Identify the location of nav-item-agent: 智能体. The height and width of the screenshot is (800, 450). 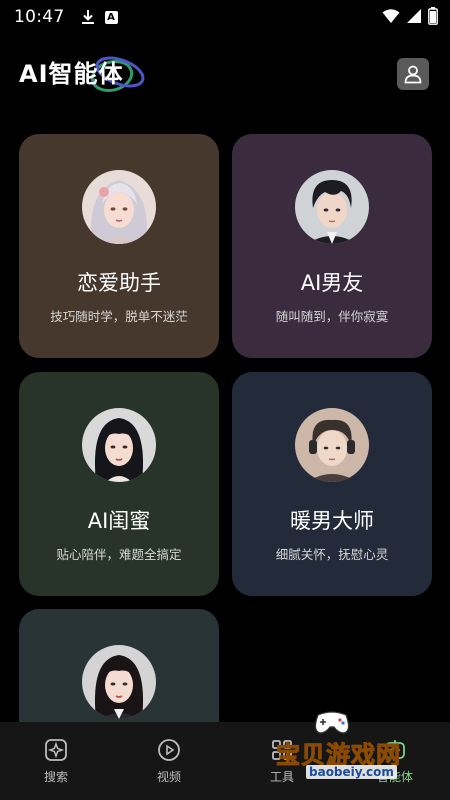
(395, 761).